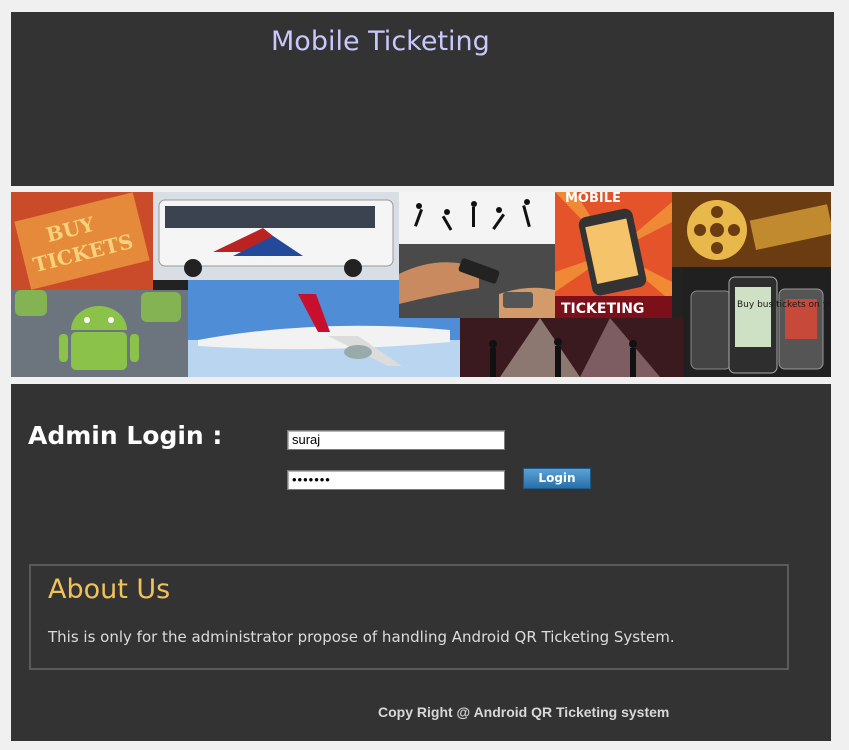 Image resolution: width=849 pixels, height=750 pixels. Describe the element at coordinates (82, 241) in the screenshot. I see `buy-tickets-image: BUY TICKETS` at that location.